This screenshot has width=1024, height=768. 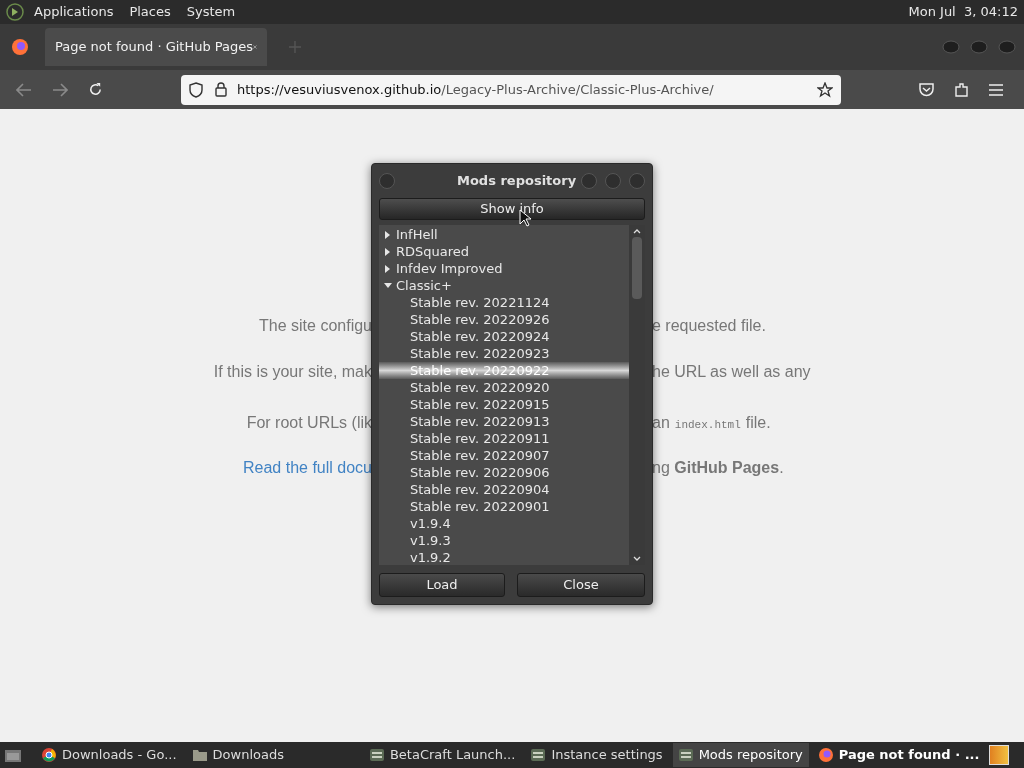 What do you see at coordinates (961, 89) in the screenshot?
I see `extensions-icon` at bounding box center [961, 89].